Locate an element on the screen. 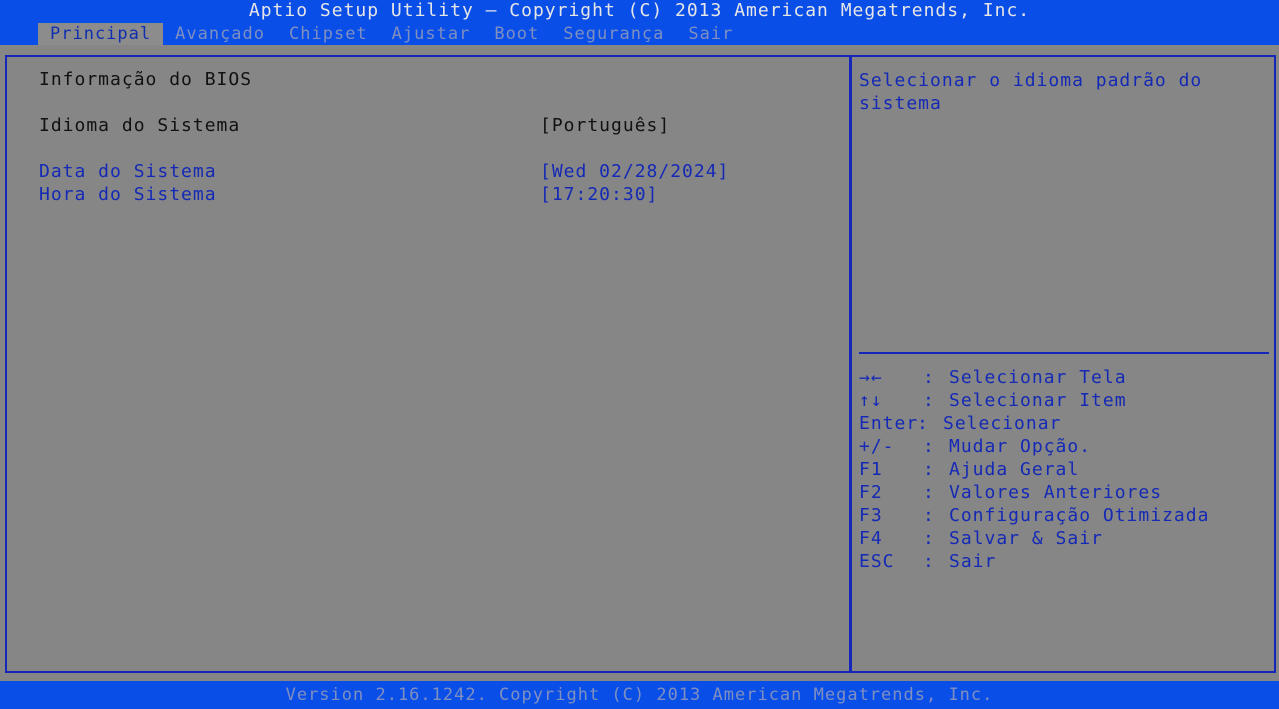 The height and width of the screenshot is (709, 1279). tab-avancado: Avançado is located at coordinates (220, 34).